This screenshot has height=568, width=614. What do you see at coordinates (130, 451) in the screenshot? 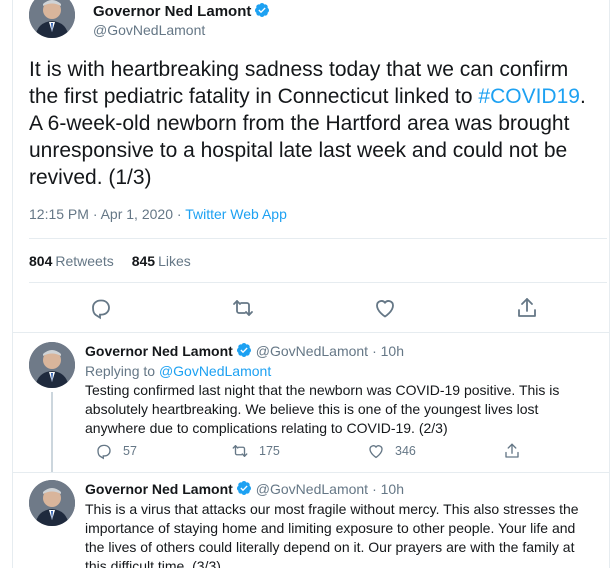
I see `reply-count: 57` at bounding box center [130, 451].